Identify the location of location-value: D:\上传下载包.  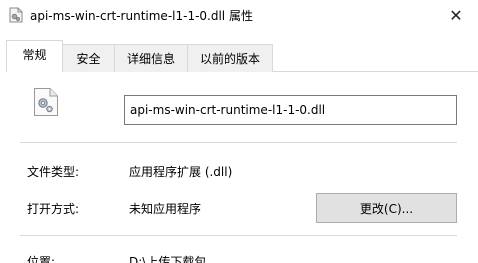
(168, 259).